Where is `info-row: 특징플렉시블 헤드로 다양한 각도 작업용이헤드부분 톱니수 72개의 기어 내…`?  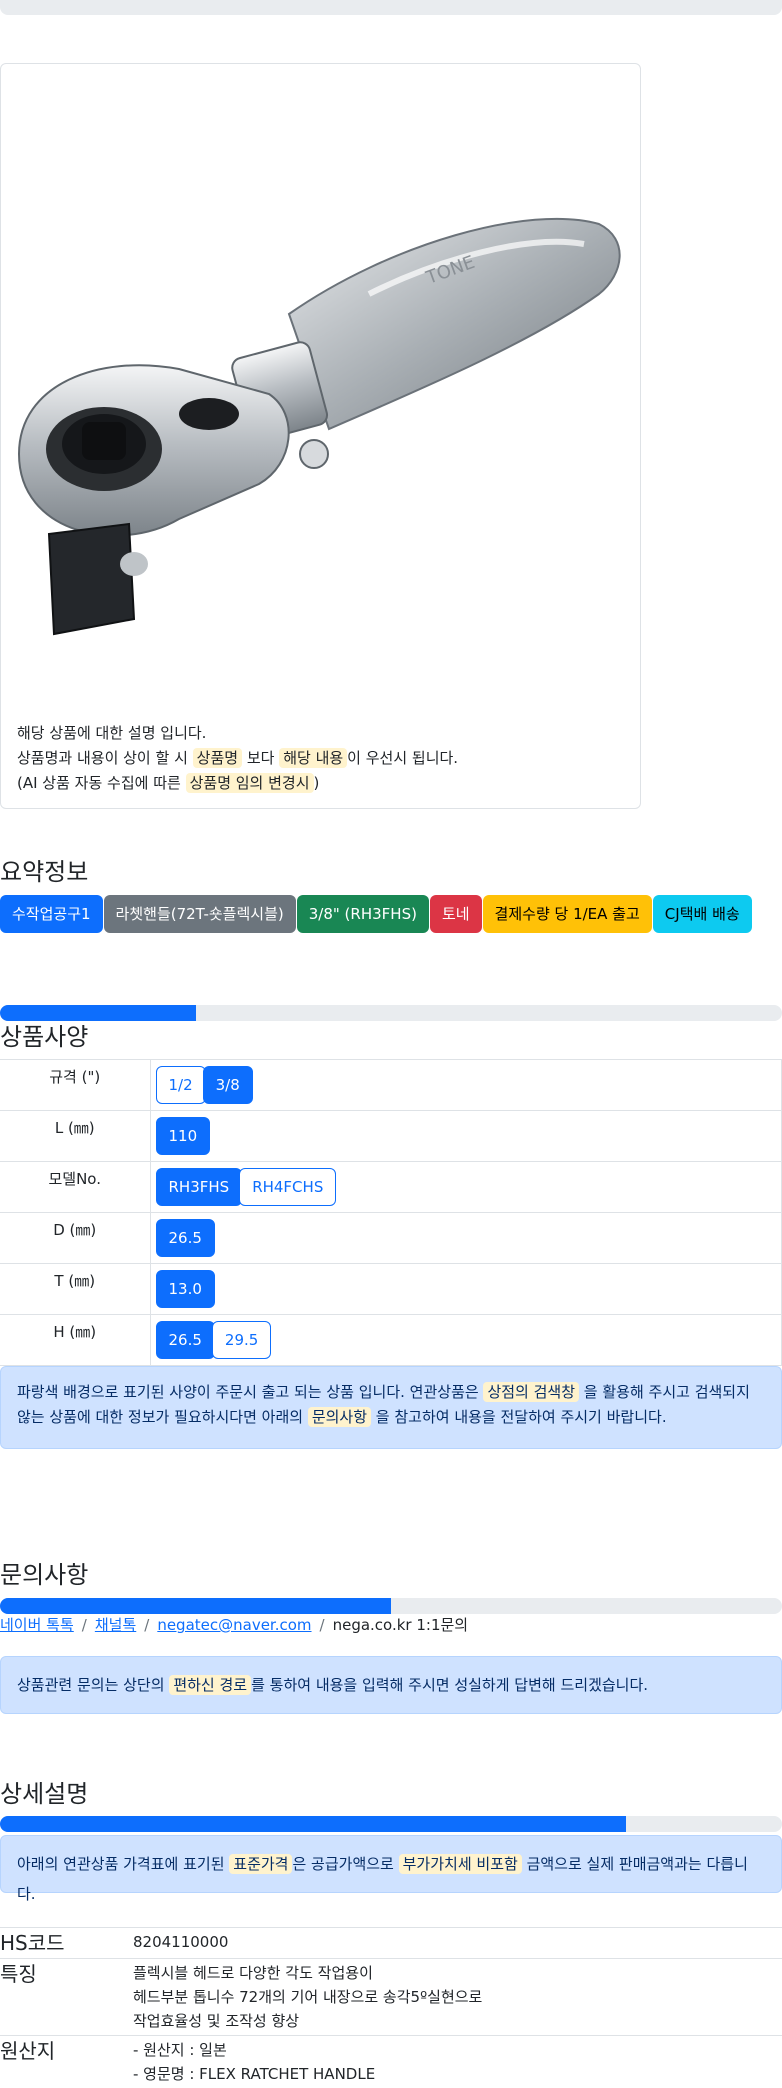
info-row: 특징플렉시블 헤드로 다양한 각도 작업용이헤드부분 톱니수 72개의 기어 내… is located at coordinates (391, 1997).